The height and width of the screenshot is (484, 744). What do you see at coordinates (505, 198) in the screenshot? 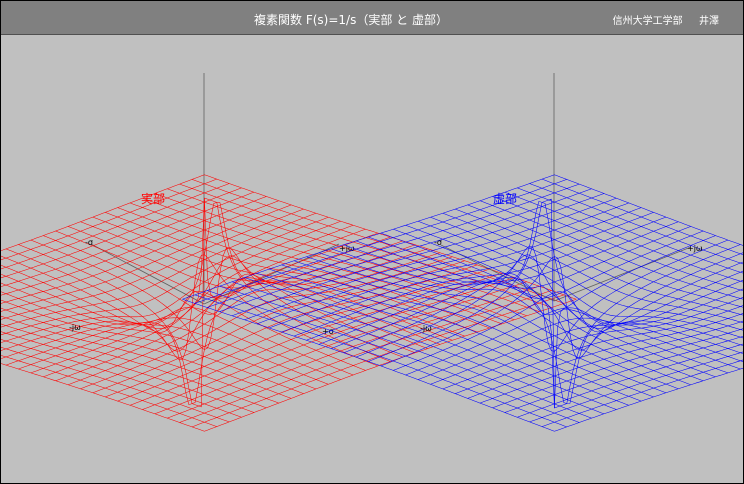
I see `imag-part-label: 虚部` at bounding box center [505, 198].